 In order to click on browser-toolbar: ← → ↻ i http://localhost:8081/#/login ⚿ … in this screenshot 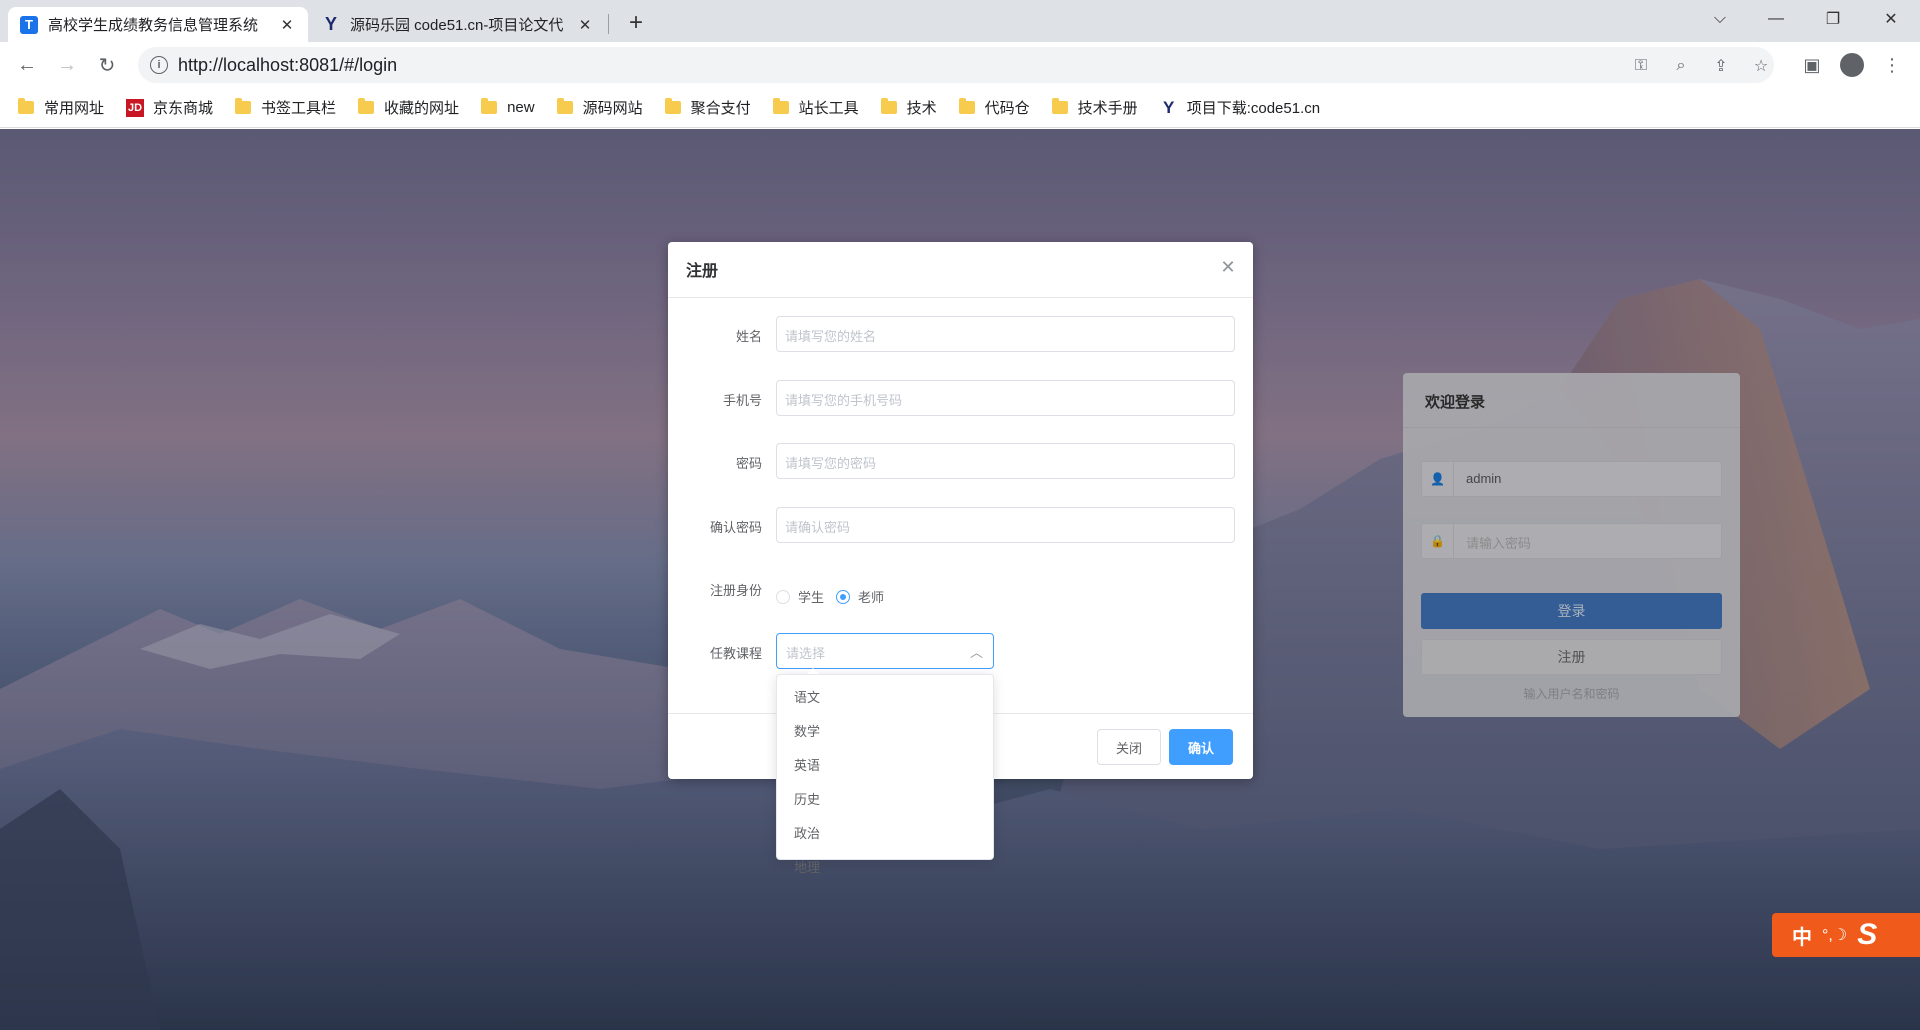, I will do `click(960, 65)`.